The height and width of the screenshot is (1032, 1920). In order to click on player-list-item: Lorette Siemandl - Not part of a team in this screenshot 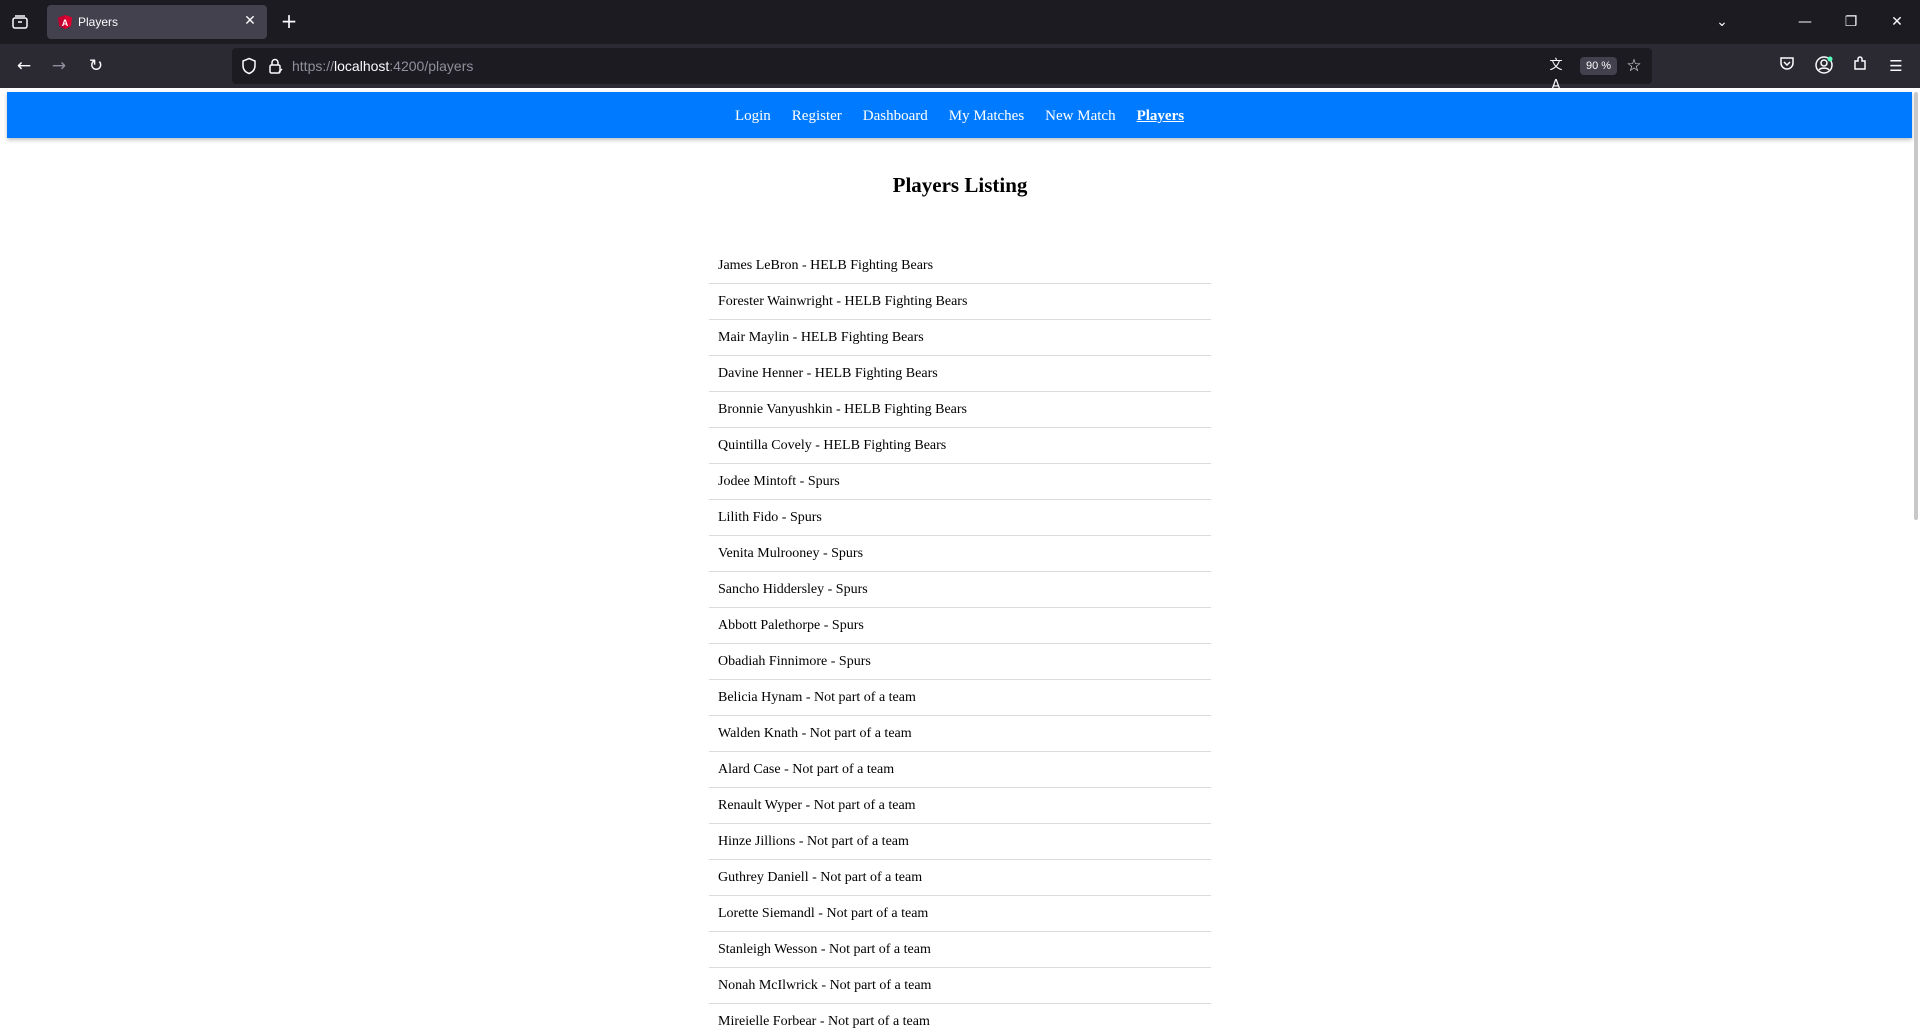, I will do `click(960, 914)`.